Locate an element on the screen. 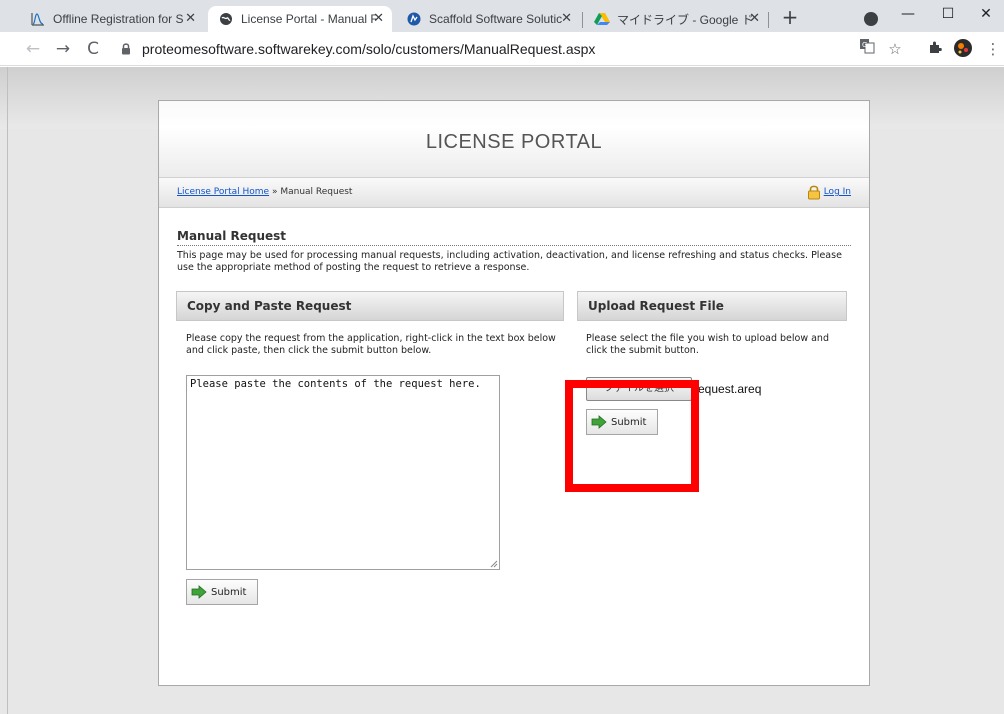  tab-title: Offline Registration for S is located at coordinates (118, 19).